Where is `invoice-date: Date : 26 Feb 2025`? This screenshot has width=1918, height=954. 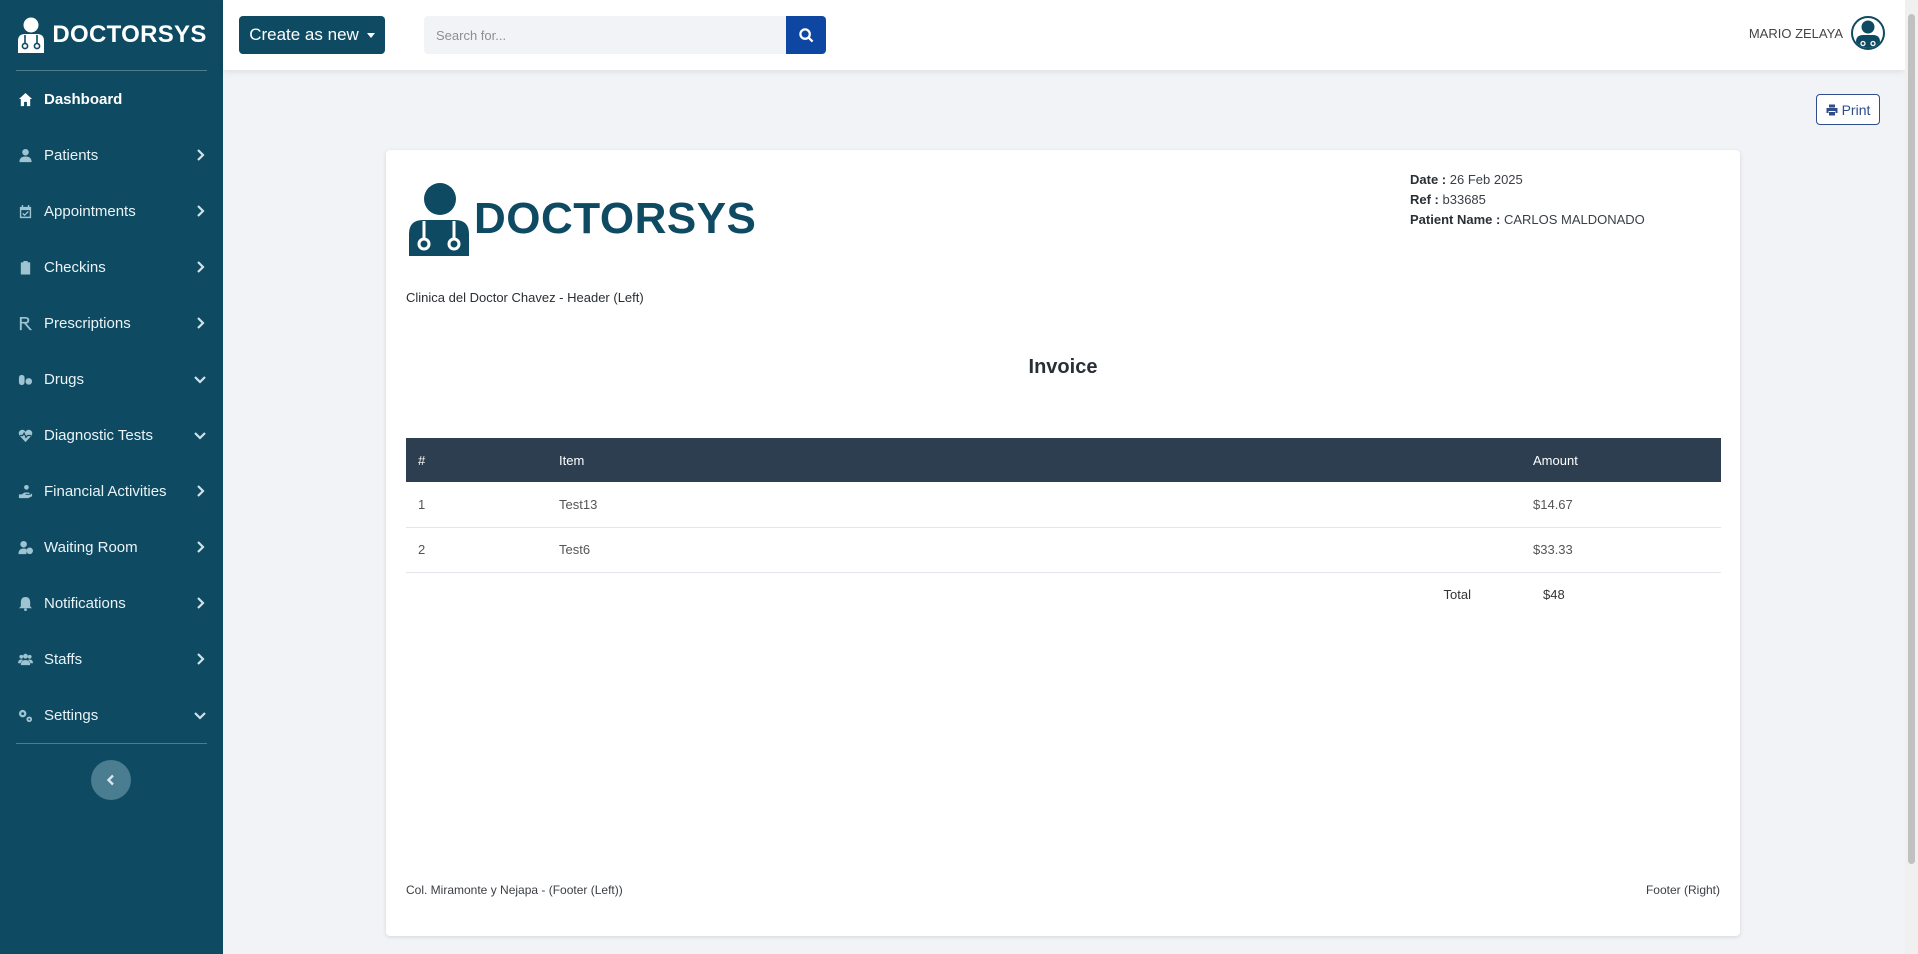
invoice-date: Date : 26 Feb 2025 is located at coordinates (1466, 179).